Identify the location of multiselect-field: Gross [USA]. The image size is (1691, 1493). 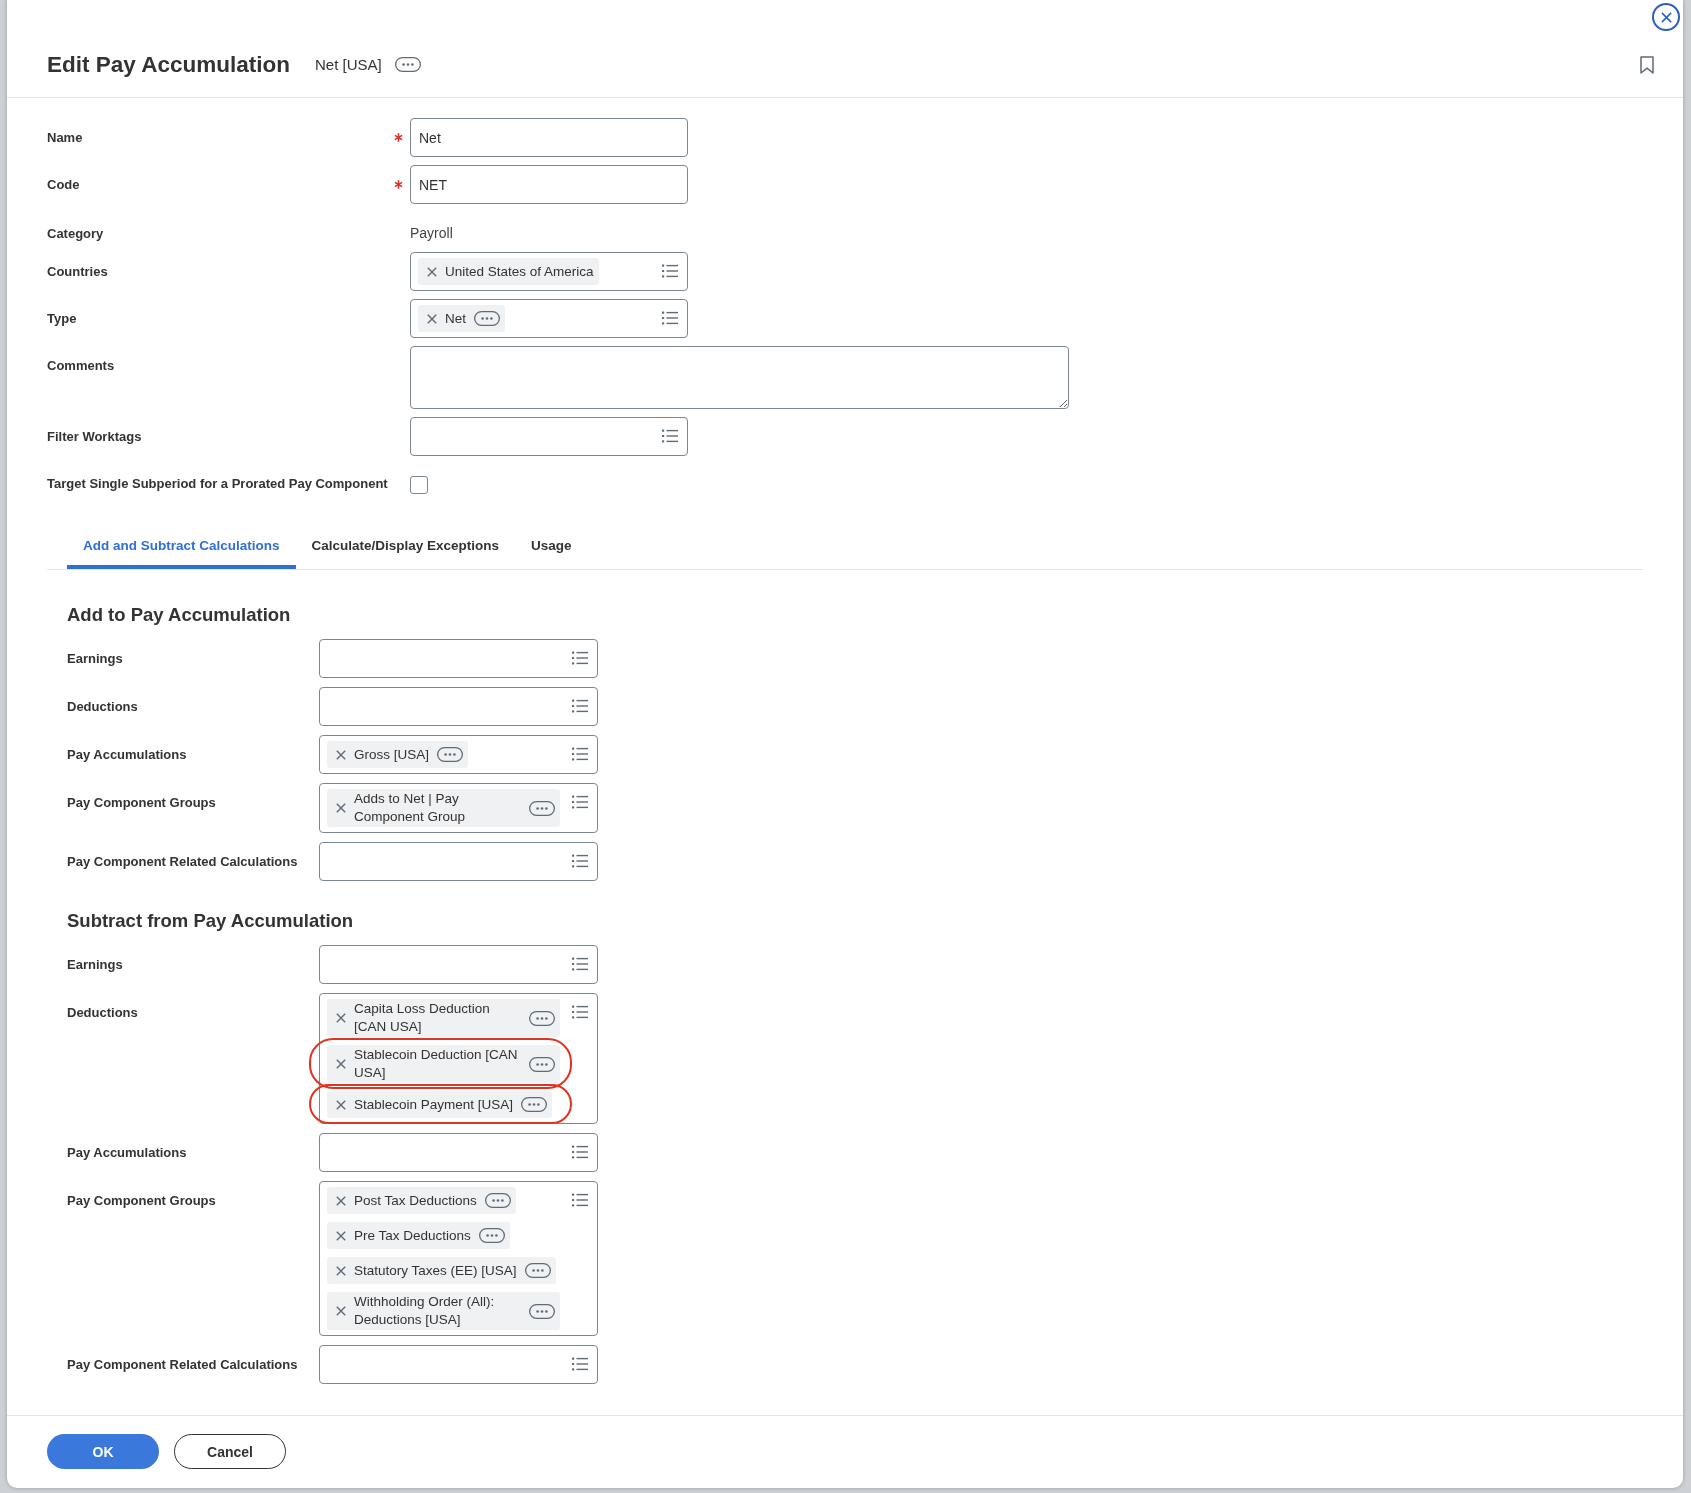
(458, 754).